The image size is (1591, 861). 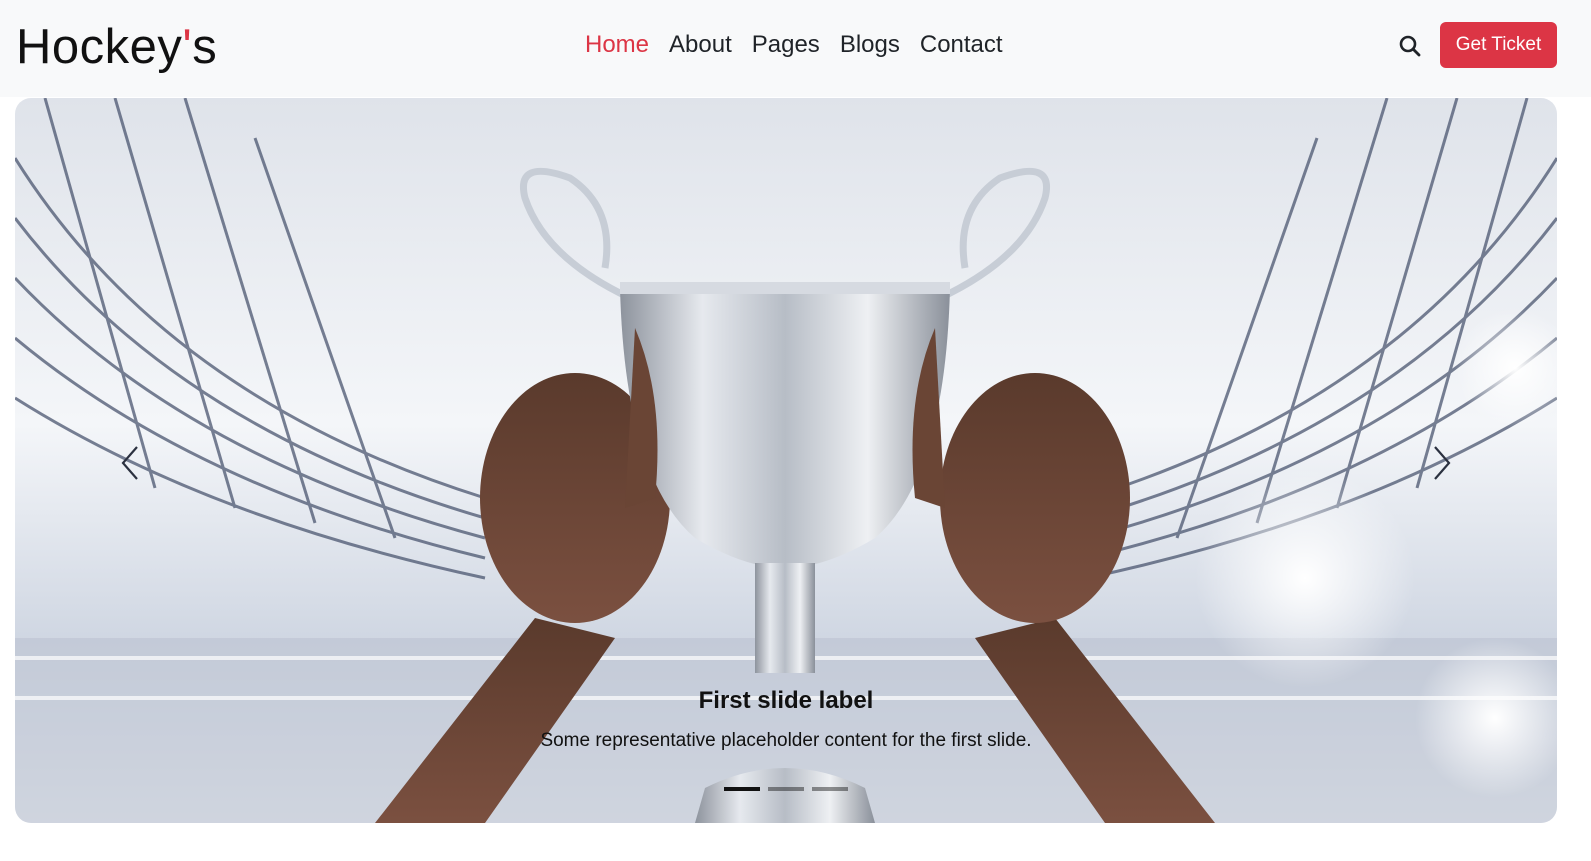 I want to click on nav-link-contact: Contact, so click(x=961, y=45).